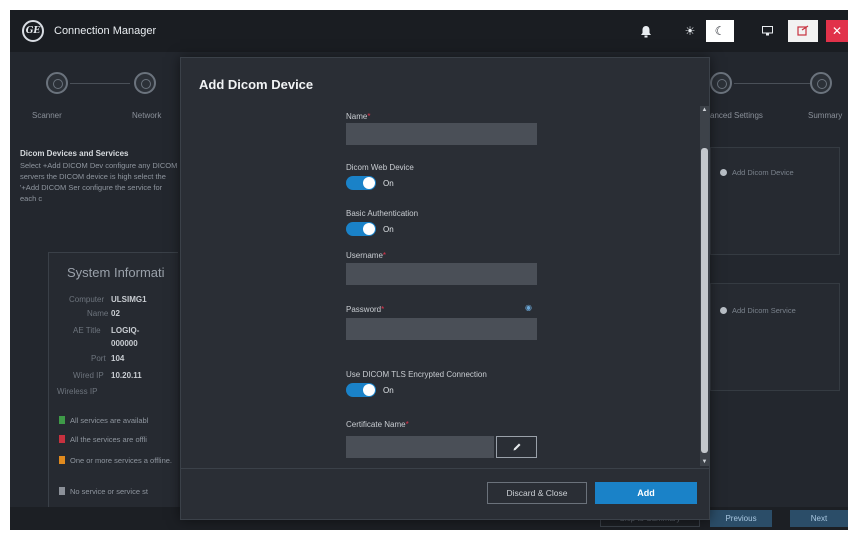  I want to click on pencil-icon, so click(516, 447).